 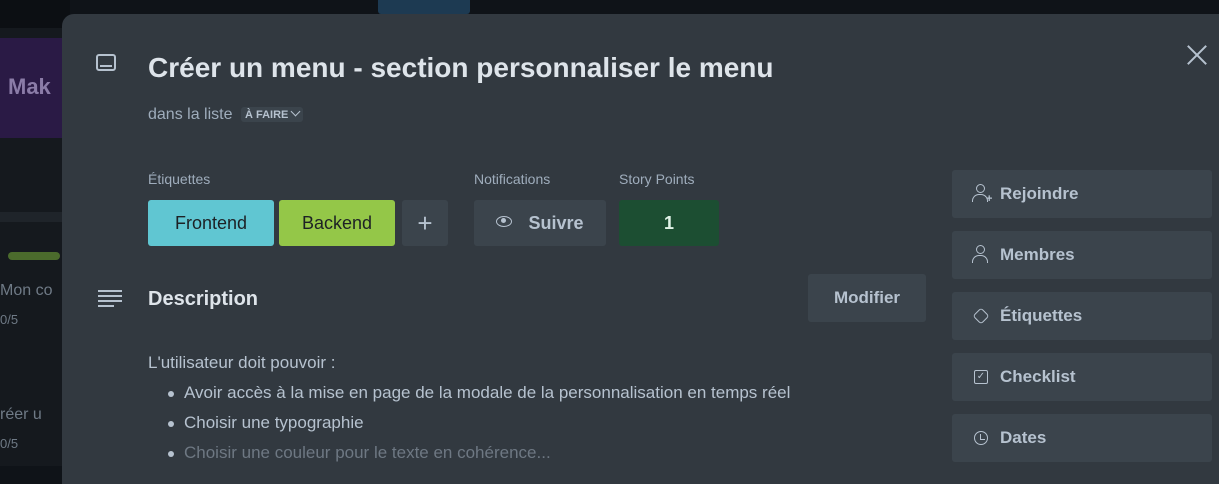 I want to click on story-points-value: 1, so click(x=669, y=223).